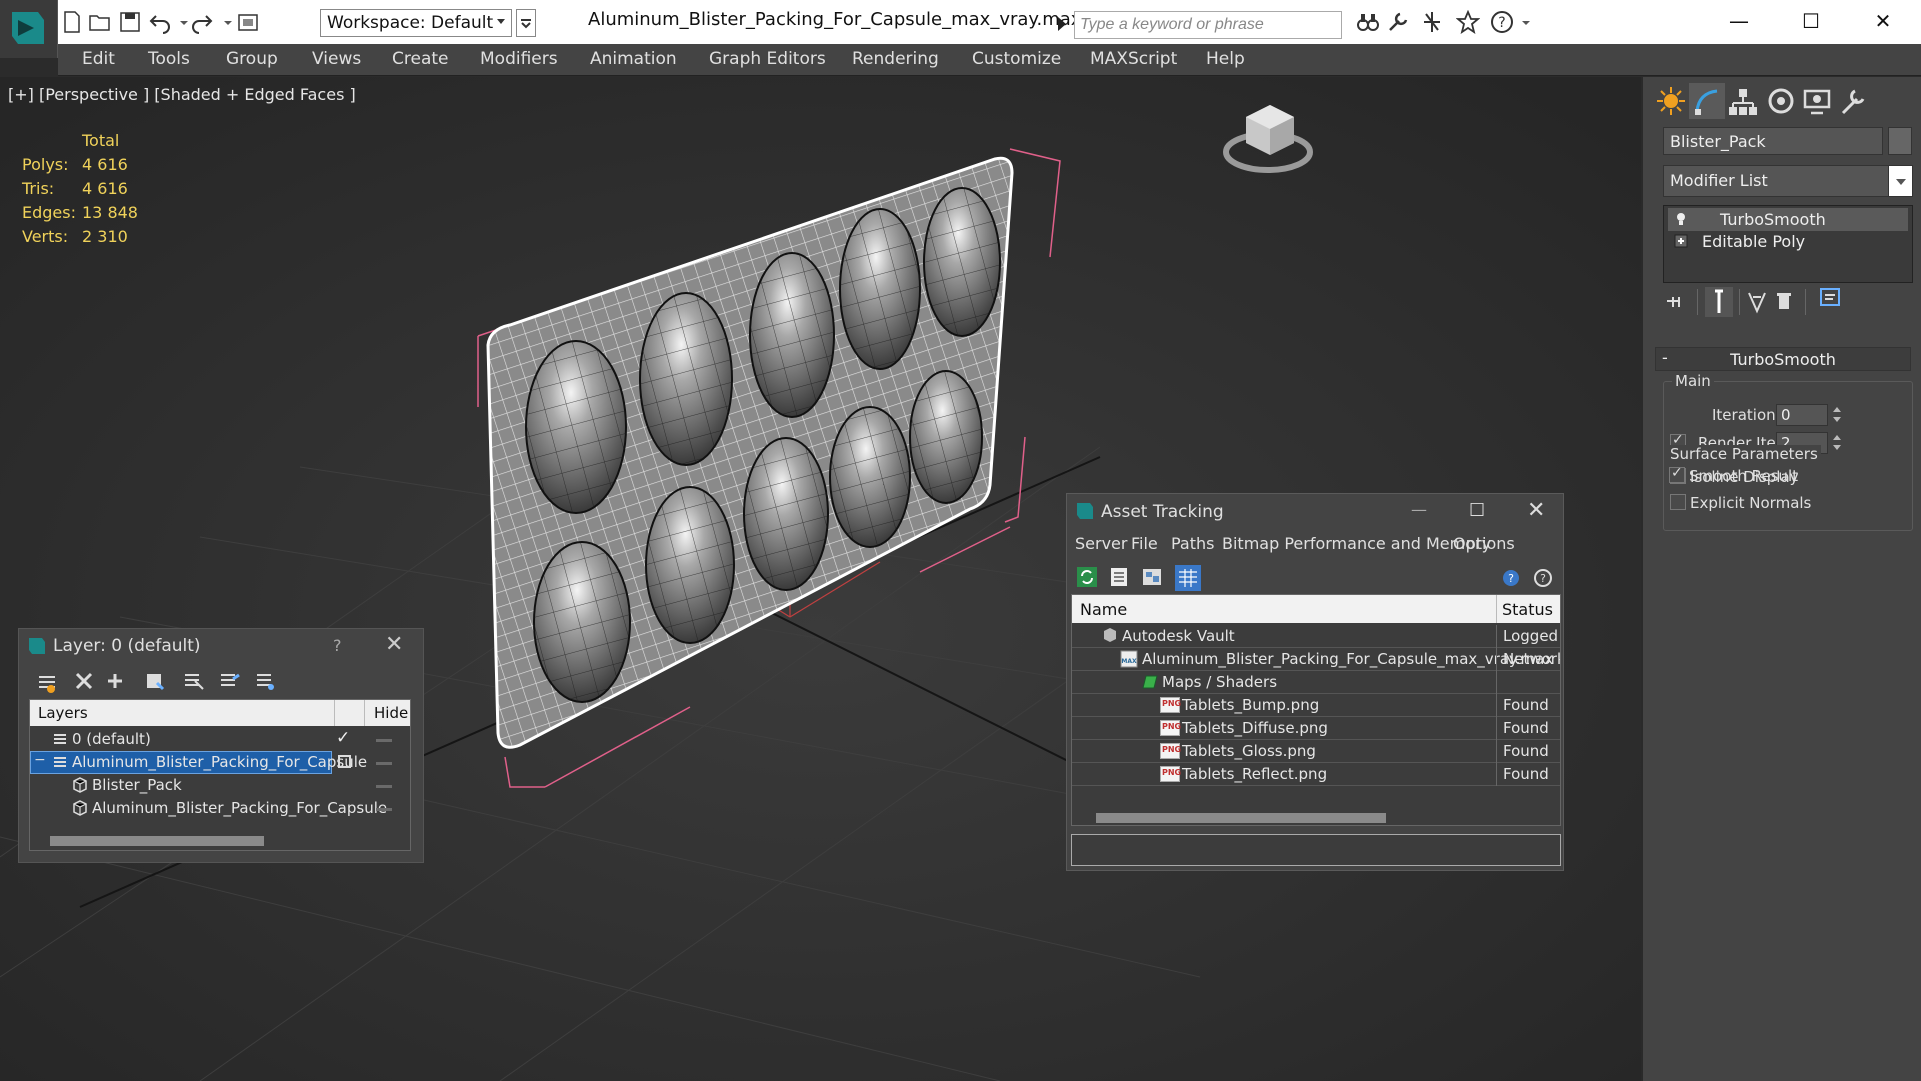 The image size is (1921, 1081). Describe the element at coordinates (1356, 543) in the screenshot. I see `menu-bitmap-performance: Bitmap Performance and Memory` at that location.